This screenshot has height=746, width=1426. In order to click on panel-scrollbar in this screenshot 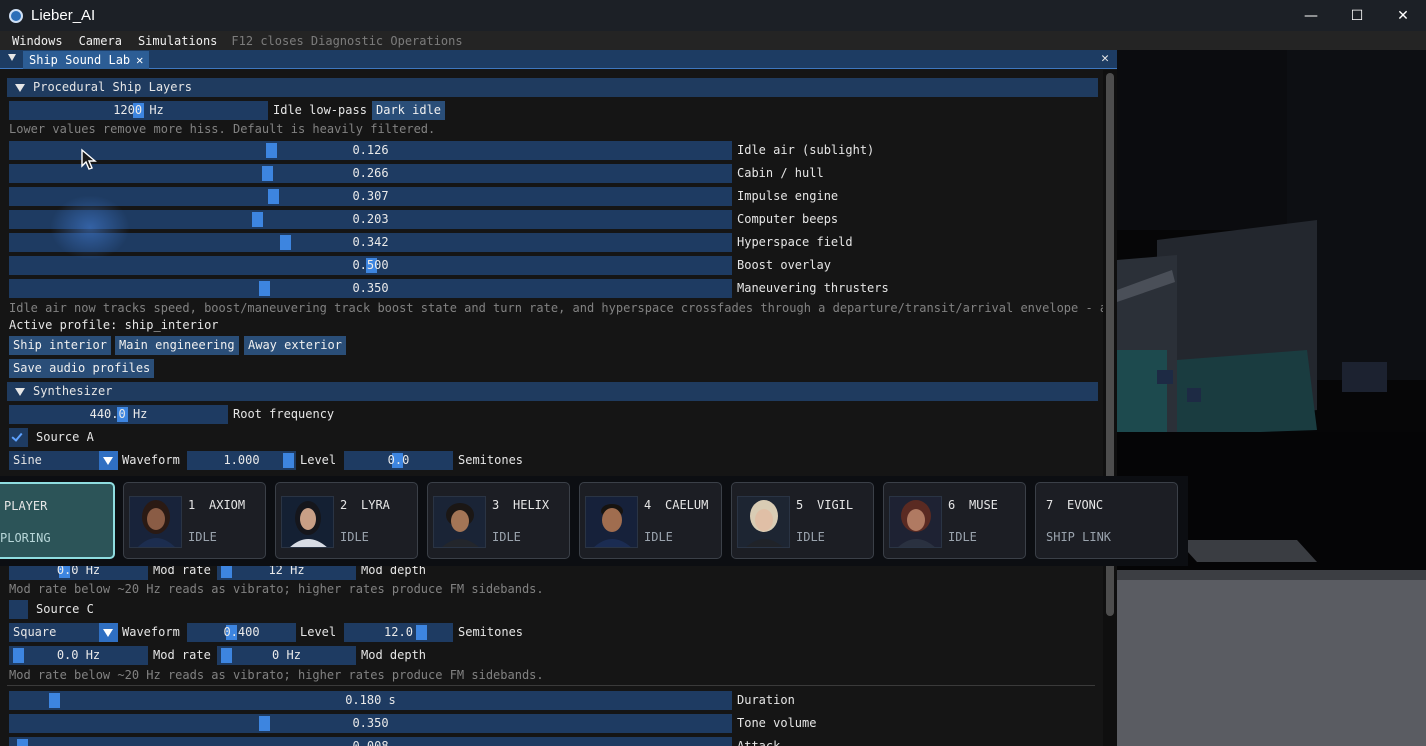, I will do `click(1110, 408)`.